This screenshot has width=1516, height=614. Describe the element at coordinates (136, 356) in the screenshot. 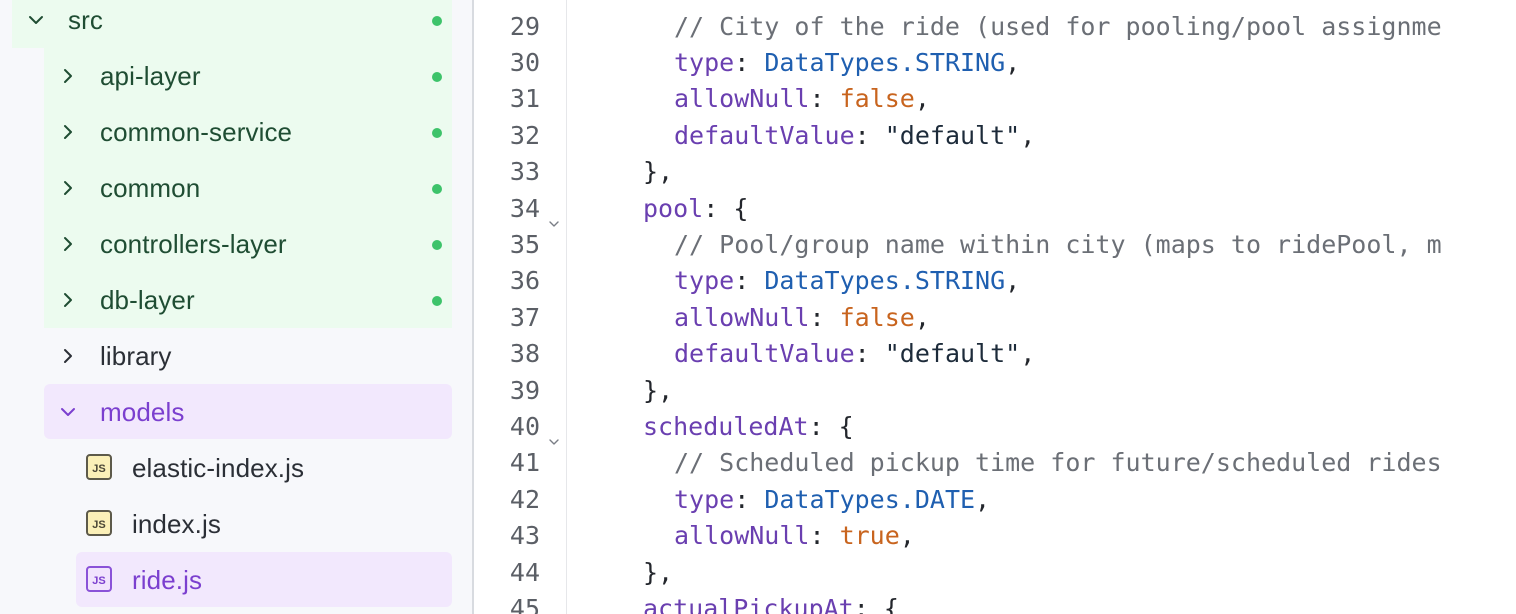

I see `folder-label: library` at that location.